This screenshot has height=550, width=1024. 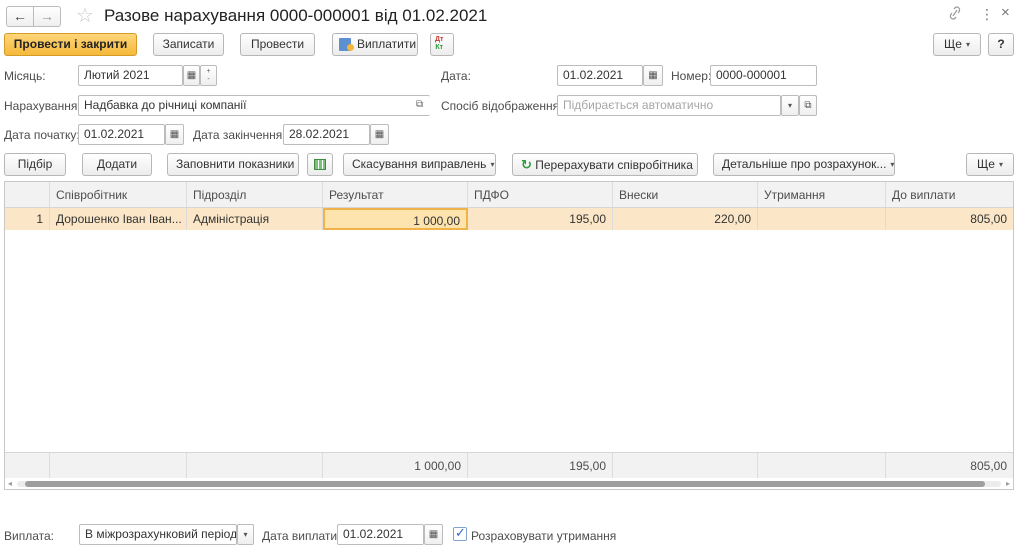 I want to click on date-field: 01.02.2021, so click(x=600, y=75).